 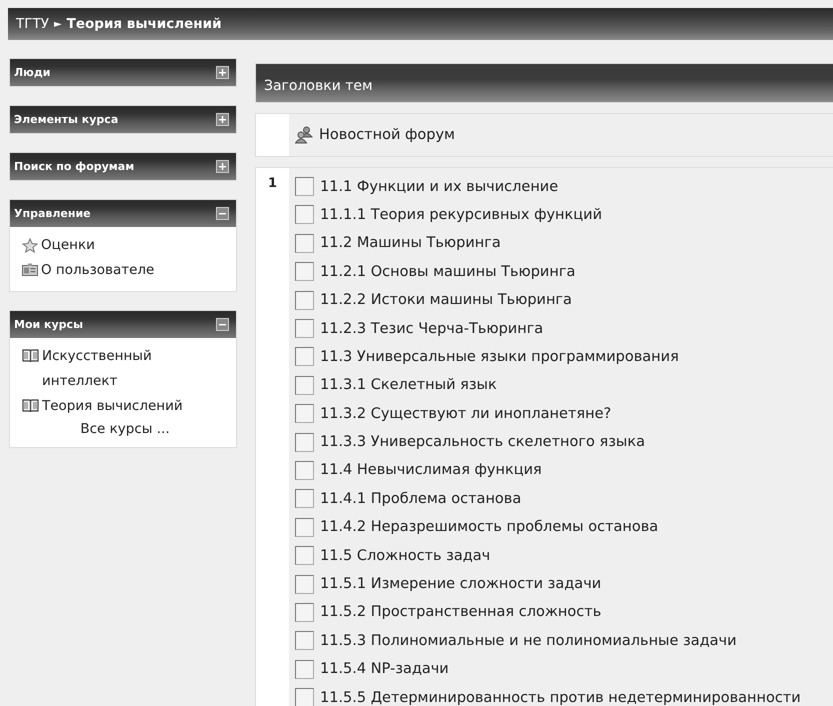 What do you see at coordinates (408, 385) in the screenshot?
I see `resource-link: 11.3.1 Скелетный язык` at bounding box center [408, 385].